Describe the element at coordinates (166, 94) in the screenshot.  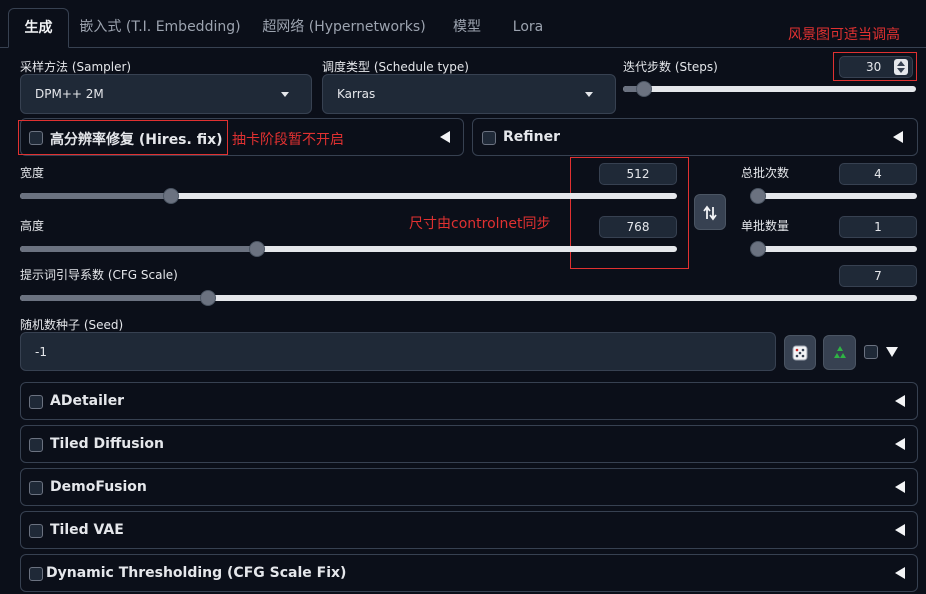
I see `sampler-dropdown: DPM++ 2M` at that location.